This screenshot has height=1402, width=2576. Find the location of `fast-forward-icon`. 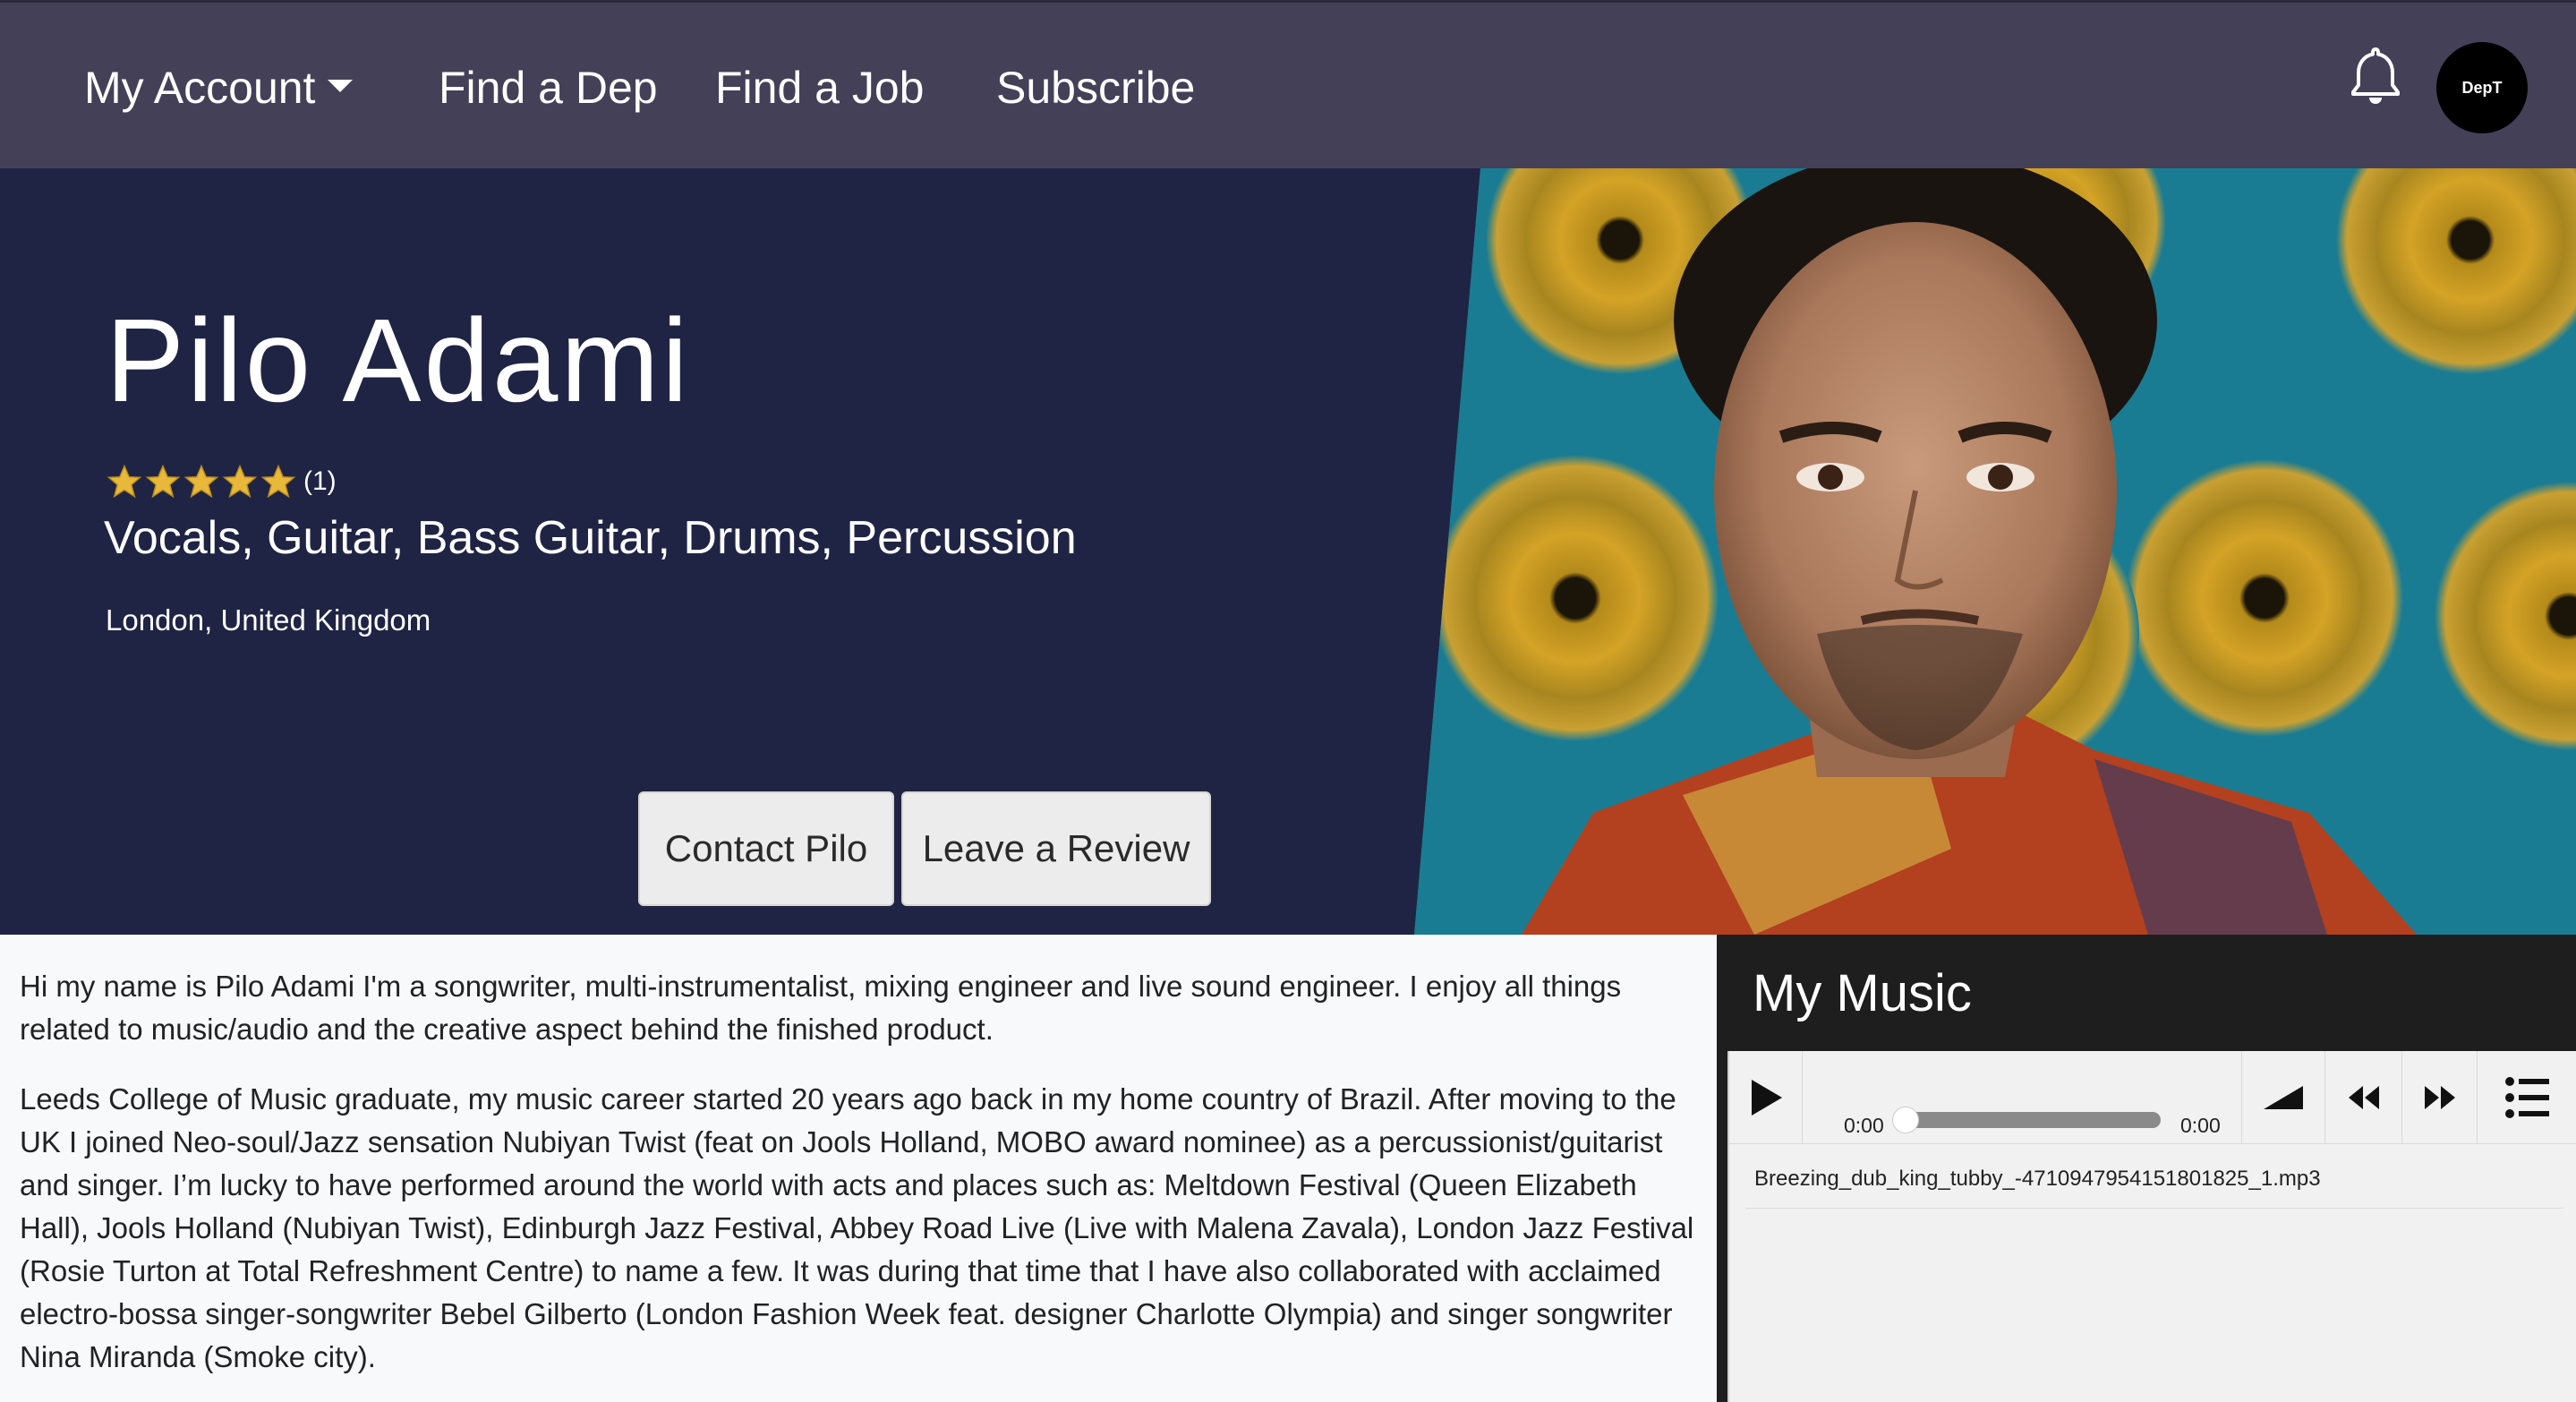

fast-forward-icon is located at coordinates (2439, 1097).